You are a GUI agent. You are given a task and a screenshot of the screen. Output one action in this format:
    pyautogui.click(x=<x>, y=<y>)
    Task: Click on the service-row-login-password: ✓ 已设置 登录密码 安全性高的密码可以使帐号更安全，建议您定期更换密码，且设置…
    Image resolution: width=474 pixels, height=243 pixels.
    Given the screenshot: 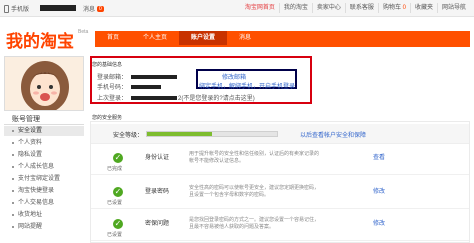 What is the action you would take?
    pyautogui.click(x=280, y=195)
    